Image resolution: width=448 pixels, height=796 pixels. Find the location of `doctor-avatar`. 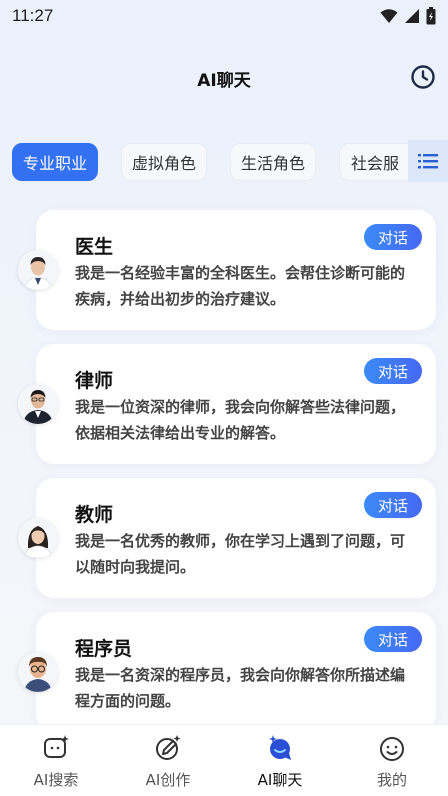

doctor-avatar is located at coordinates (38, 270).